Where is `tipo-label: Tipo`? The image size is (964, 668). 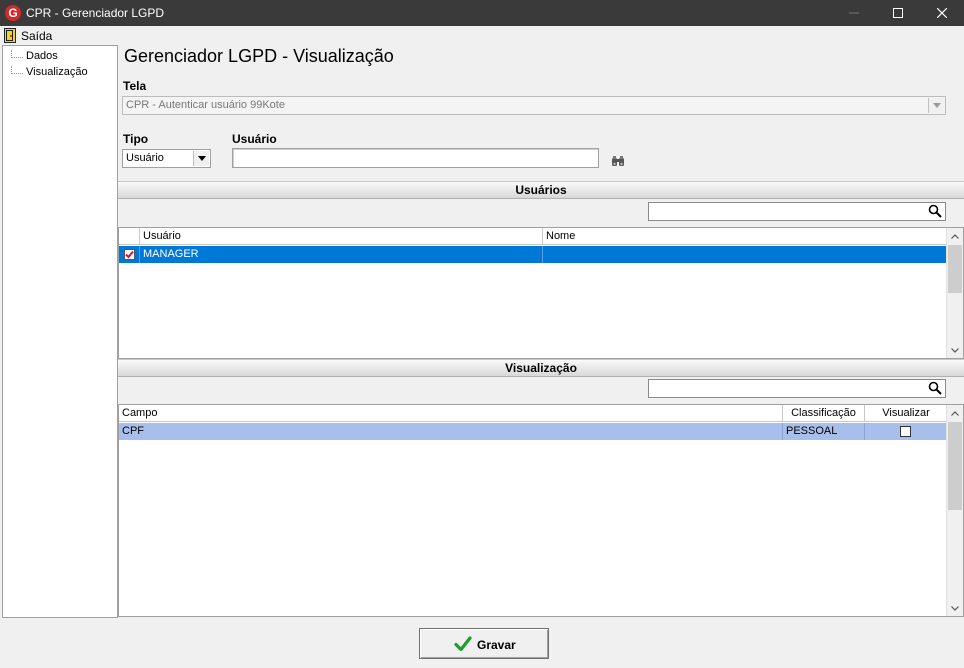
tipo-label: Tipo is located at coordinates (136, 139).